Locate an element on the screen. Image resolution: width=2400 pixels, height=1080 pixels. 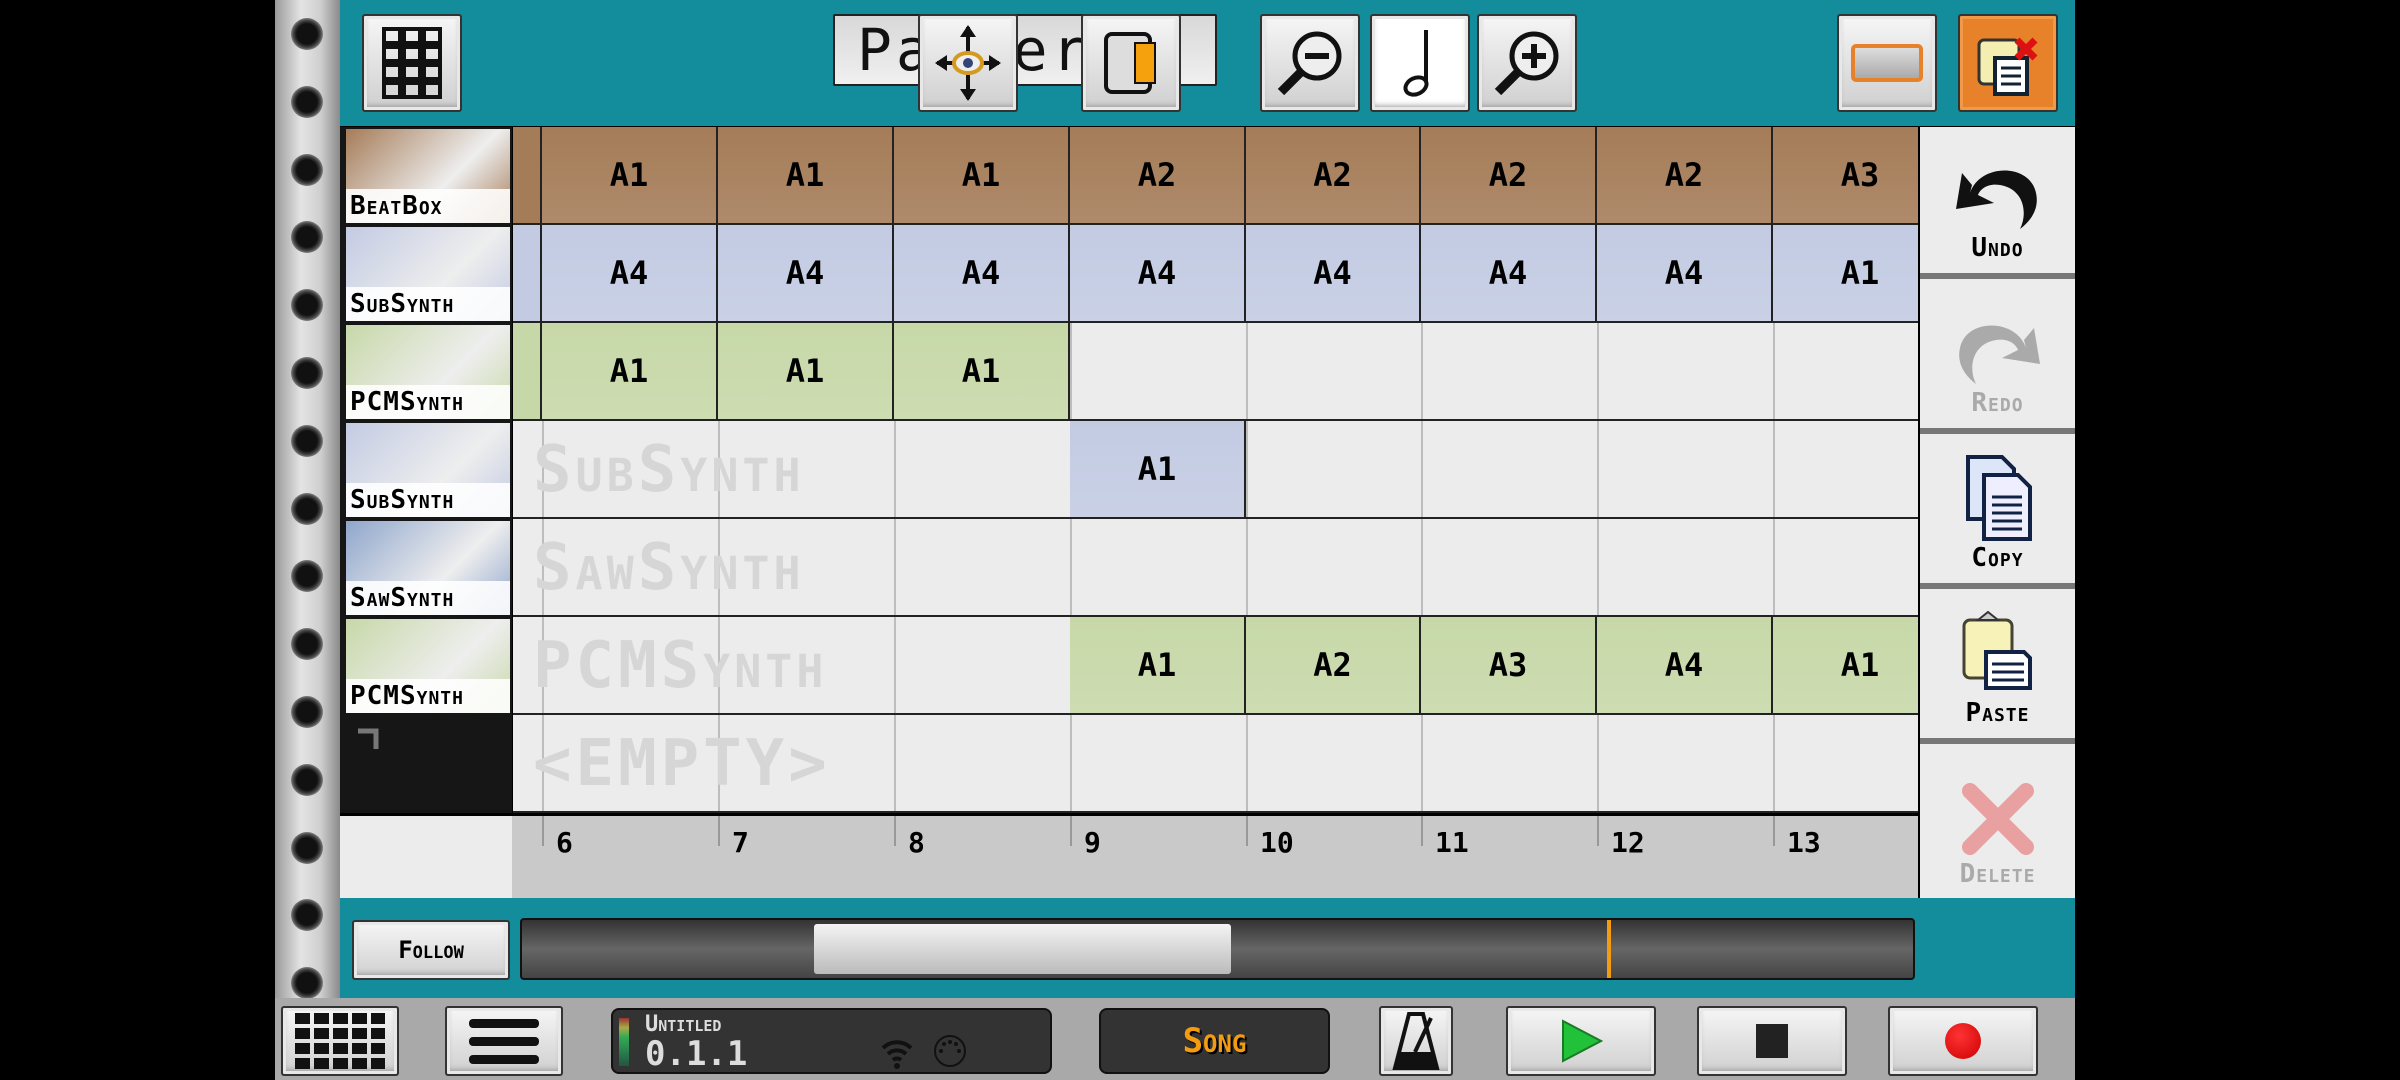
track-name: SawSynth is located at coordinates (428, 598).